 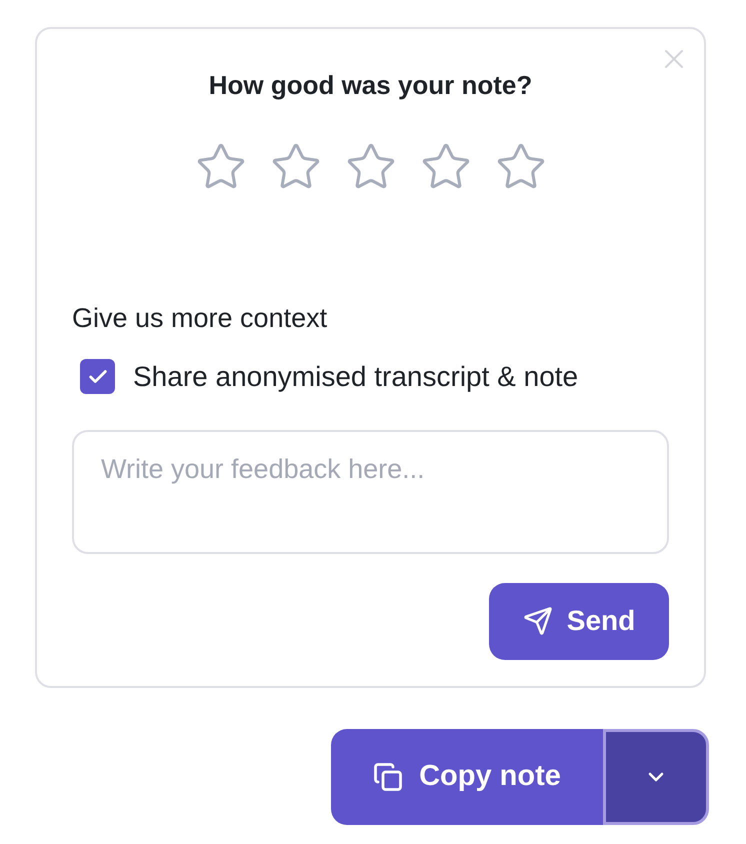 I want to click on send-icon, so click(x=537, y=621).